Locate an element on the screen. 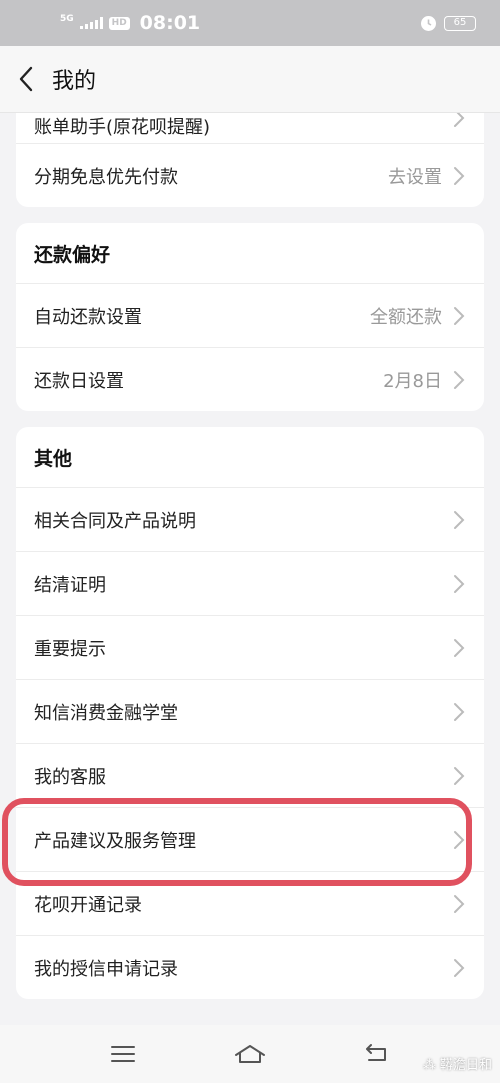  back-icon is located at coordinates (375, 1052).